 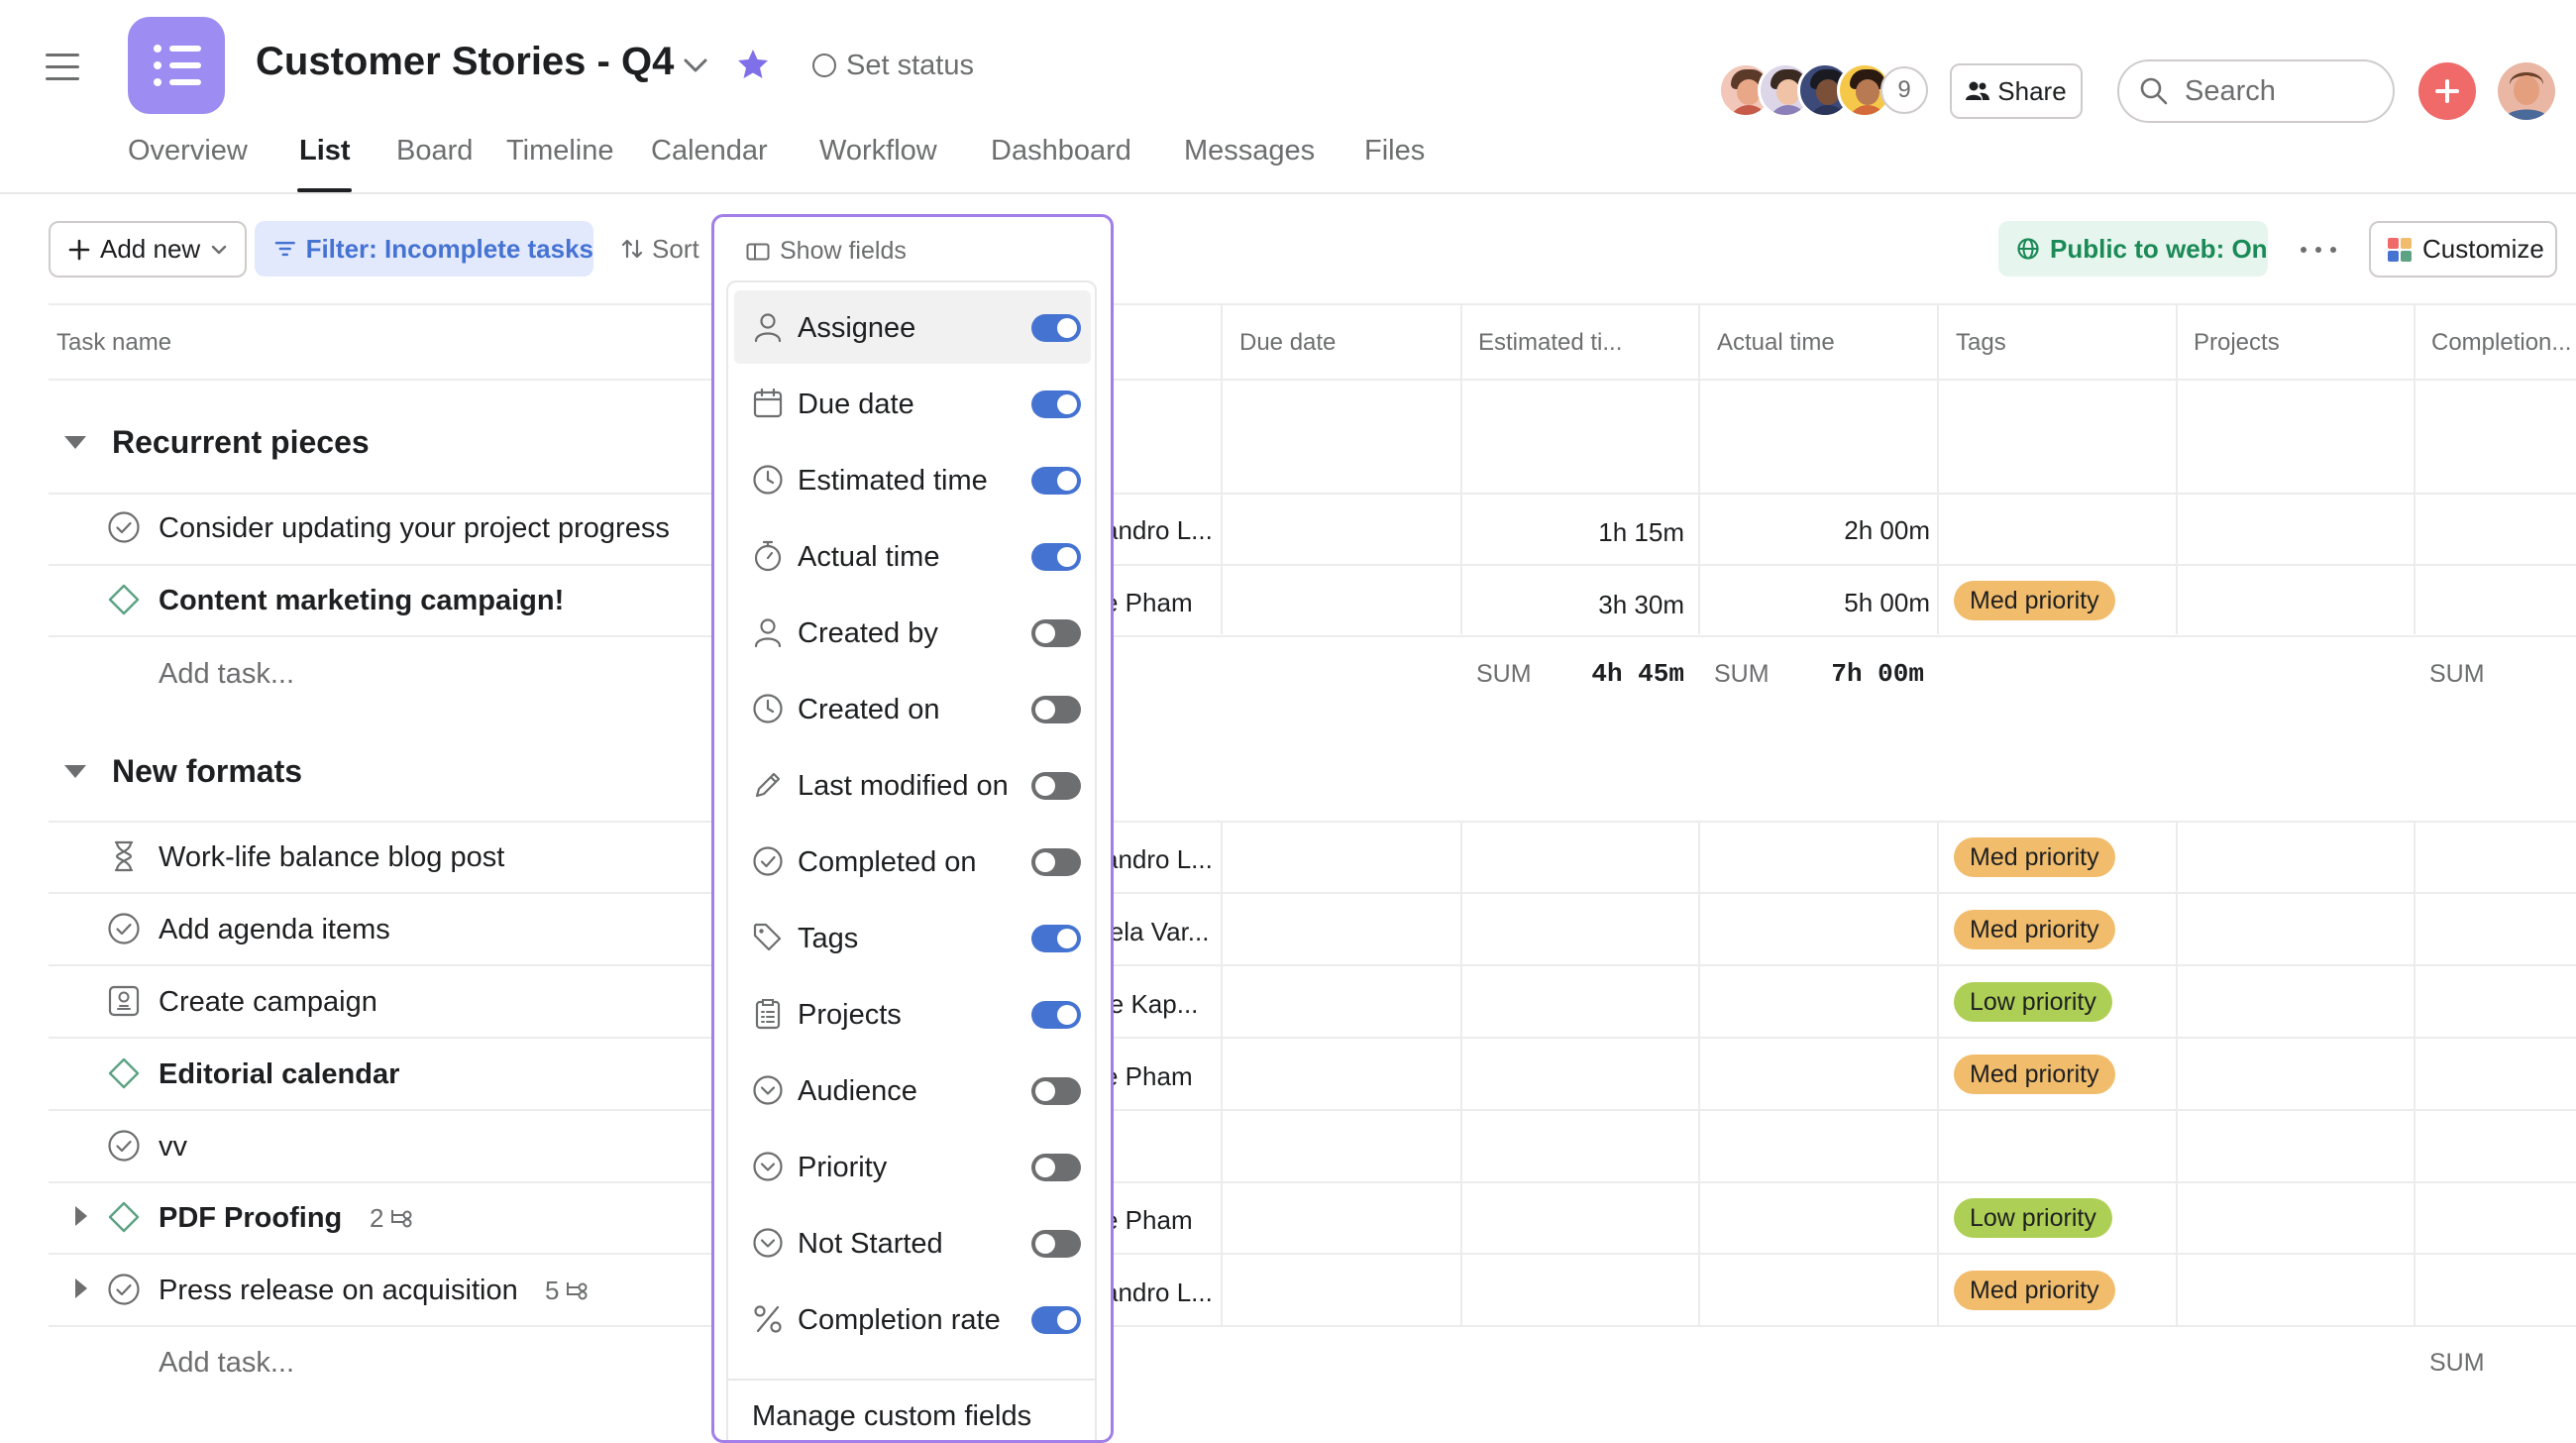 I want to click on toggle-estimated-time, so click(x=1056, y=481).